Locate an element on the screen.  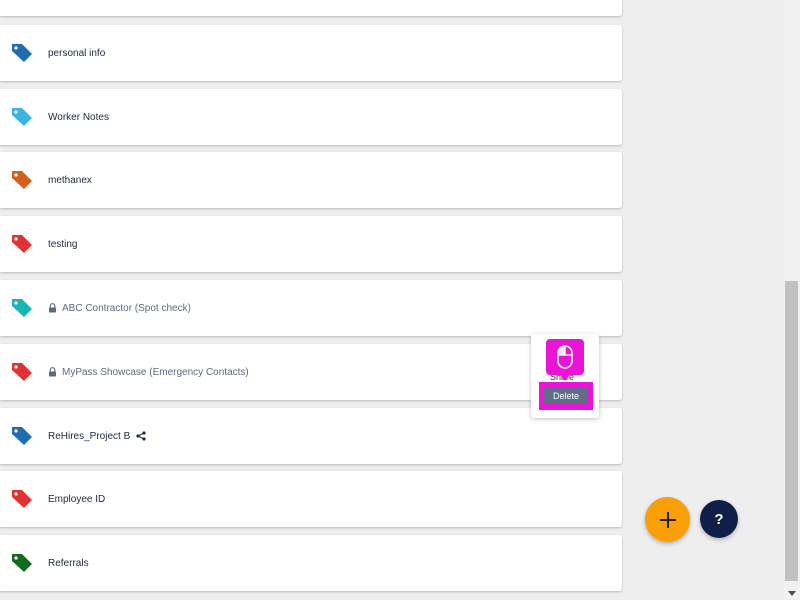
add-button is located at coordinates (667, 519).